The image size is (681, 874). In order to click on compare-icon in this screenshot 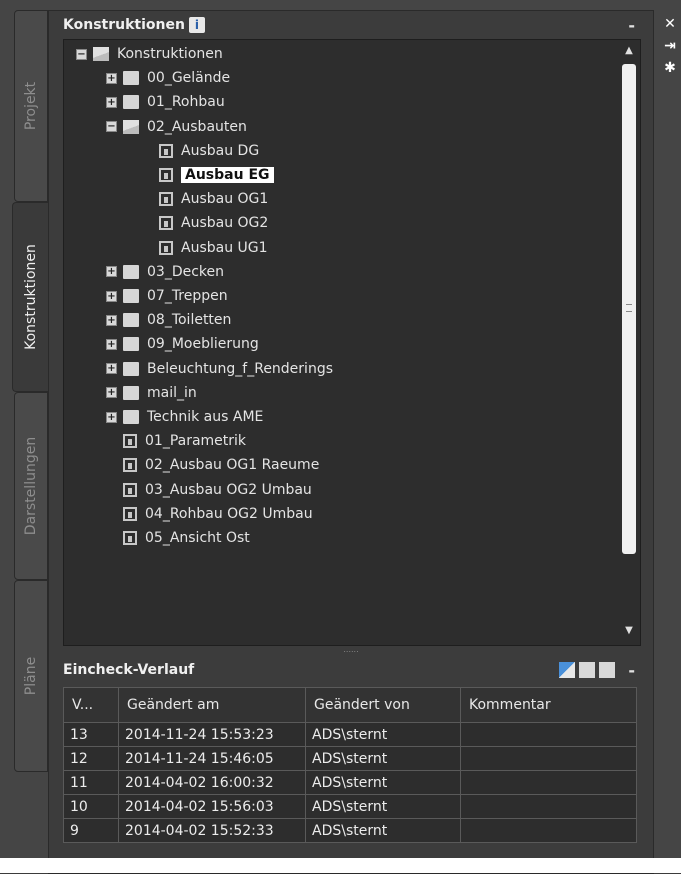, I will do `click(567, 670)`.